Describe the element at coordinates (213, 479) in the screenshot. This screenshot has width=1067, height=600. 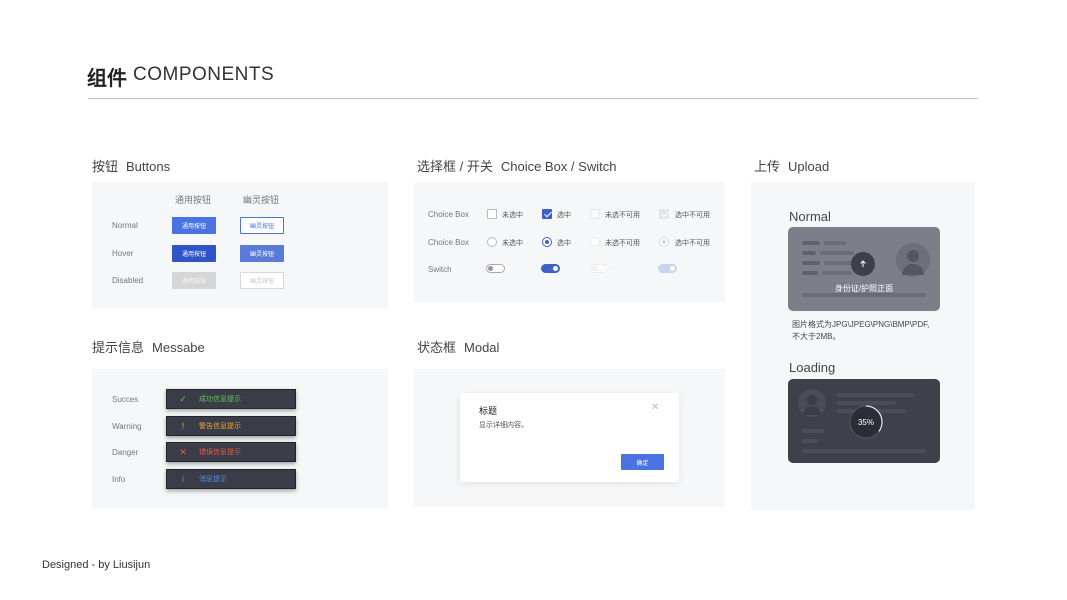
I see `message-info-text: 消息提示` at that location.